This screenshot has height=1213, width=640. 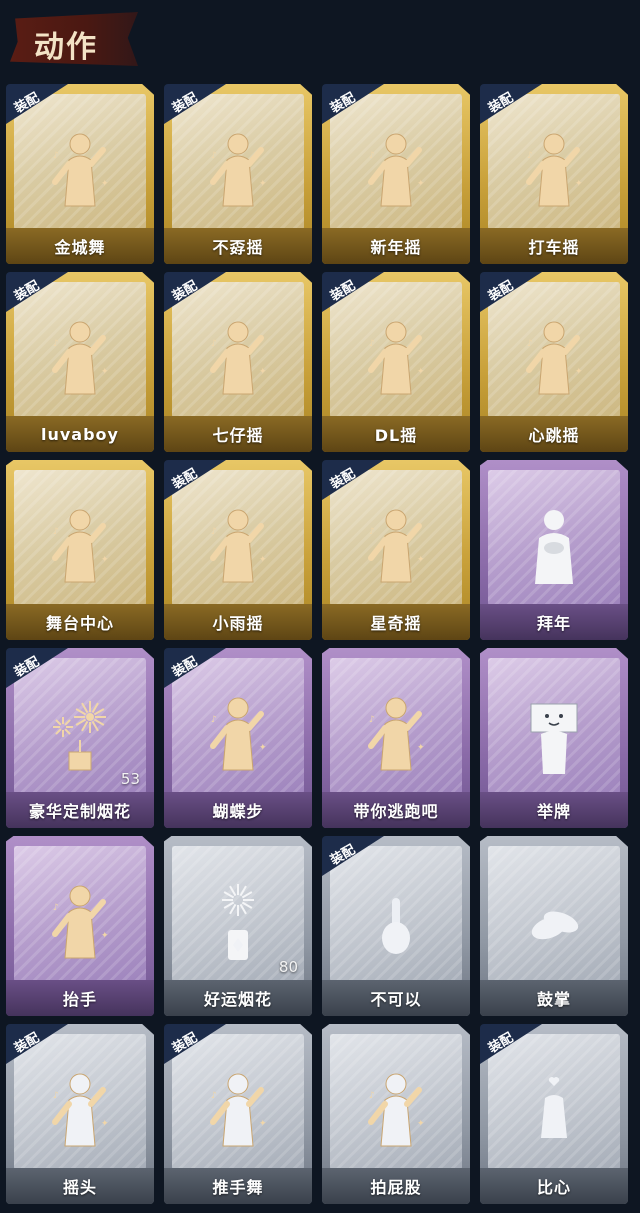 I want to click on card-label: 鼓掌, so click(x=554, y=998).